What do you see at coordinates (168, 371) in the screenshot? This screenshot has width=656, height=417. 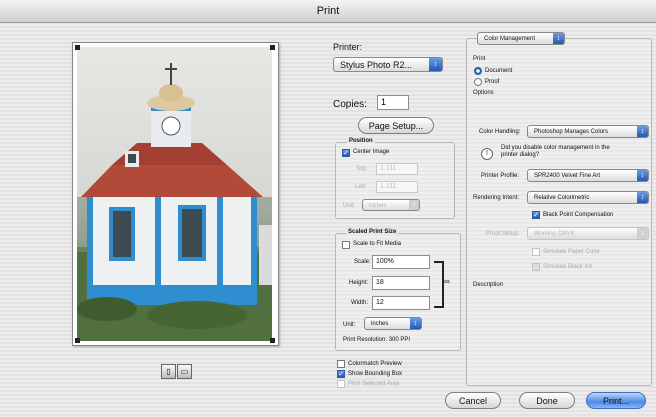 I see `portrait-orientation-icon: ▯` at bounding box center [168, 371].